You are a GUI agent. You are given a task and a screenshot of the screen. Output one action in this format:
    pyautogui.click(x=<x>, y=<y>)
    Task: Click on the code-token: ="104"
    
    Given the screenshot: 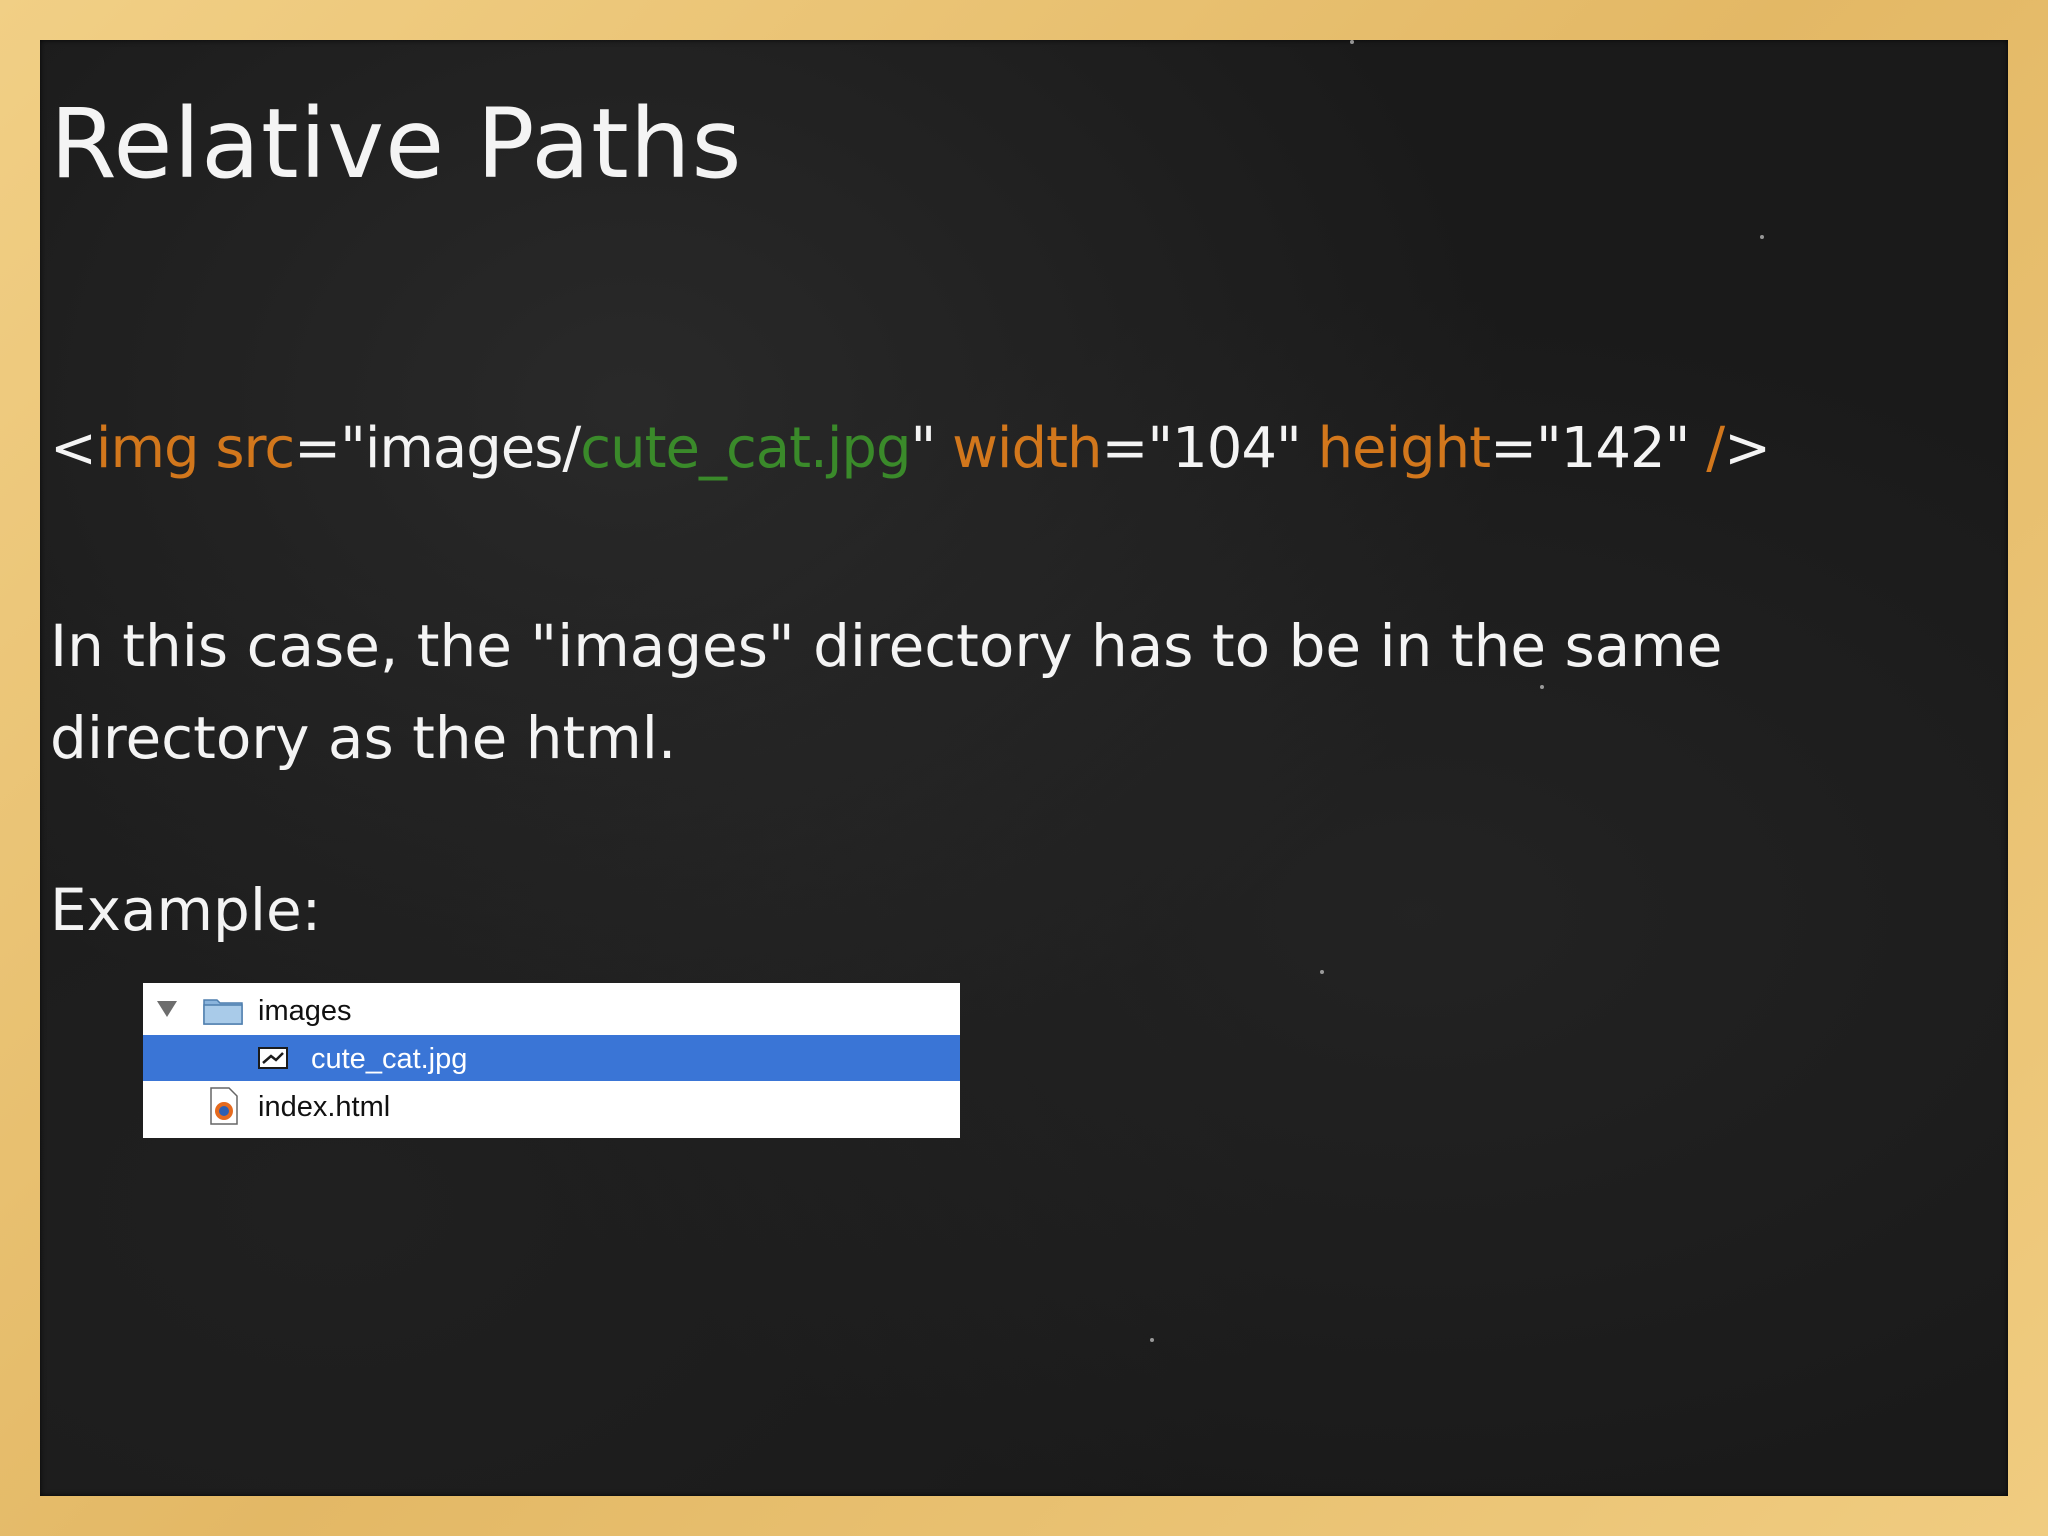 What is the action you would take?
    pyautogui.click(x=1209, y=448)
    